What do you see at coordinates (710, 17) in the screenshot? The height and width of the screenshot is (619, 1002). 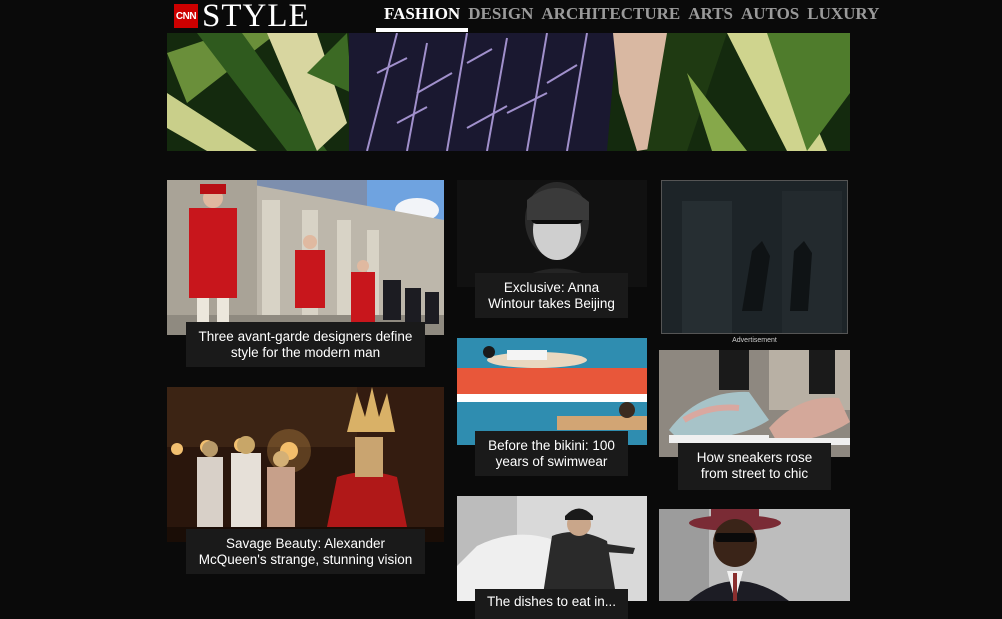 I see `nav-item-arts: ARTS` at bounding box center [710, 17].